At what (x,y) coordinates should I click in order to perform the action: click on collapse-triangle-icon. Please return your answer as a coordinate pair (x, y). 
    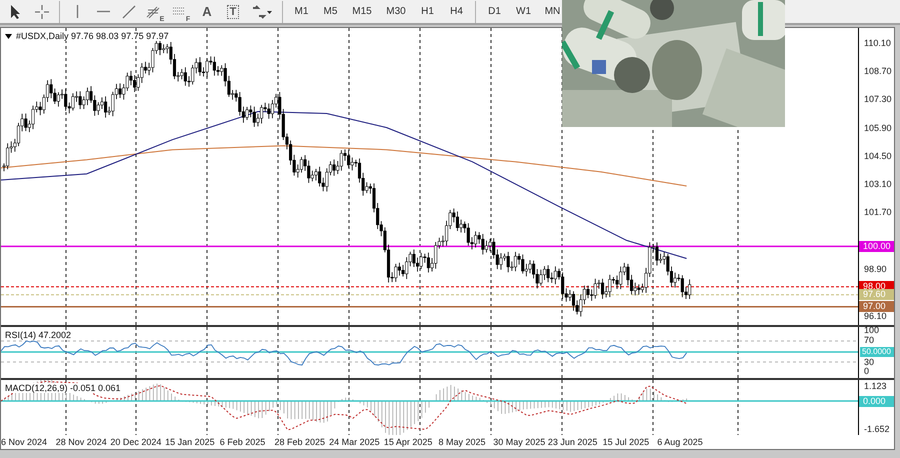
    Looking at the image, I should click on (8, 36).